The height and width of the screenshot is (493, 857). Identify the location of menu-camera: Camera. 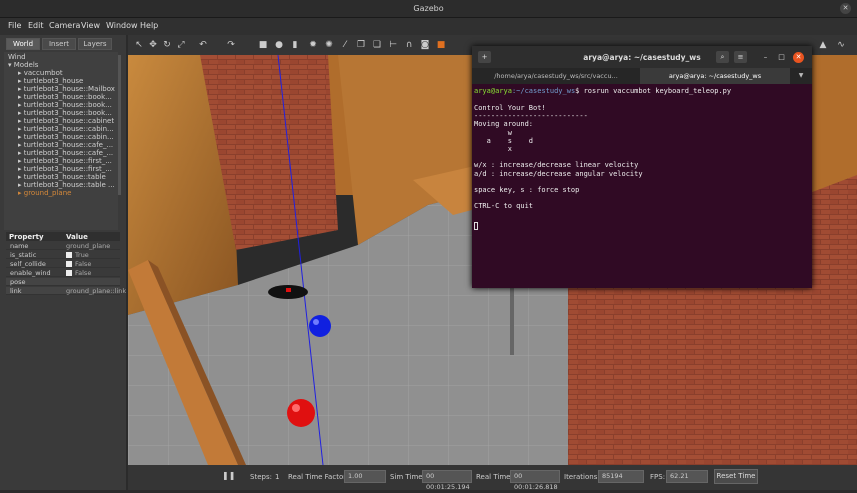
(64, 25).